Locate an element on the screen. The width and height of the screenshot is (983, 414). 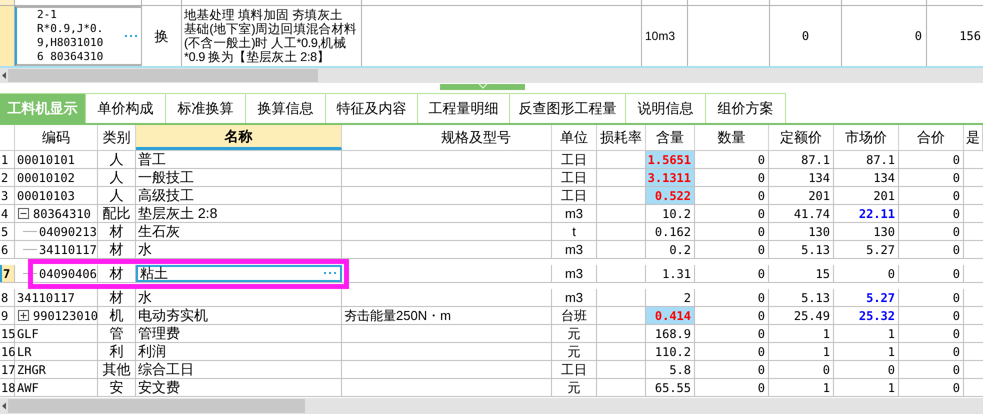
item-name: 地基处理 填料加固 夯填灰土 基础(地下室)周边回填混合材料 (不含一般土)时 人工*0.9,机械 *0.9 换为【垫层灰土 2:8】 is located at coordinates (270, 36).